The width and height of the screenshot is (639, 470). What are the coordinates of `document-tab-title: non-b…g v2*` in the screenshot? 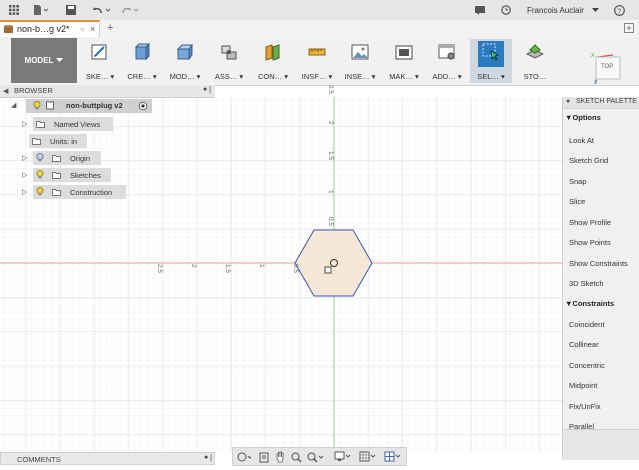 It's located at (43, 29).